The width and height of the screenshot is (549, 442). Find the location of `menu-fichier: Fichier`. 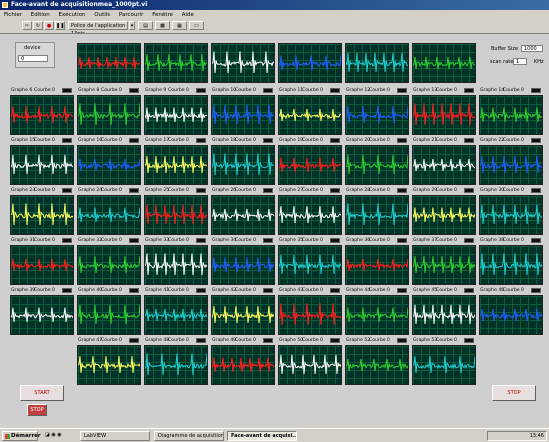

menu-fichier: Fichier is located at coordinates (13, 15).